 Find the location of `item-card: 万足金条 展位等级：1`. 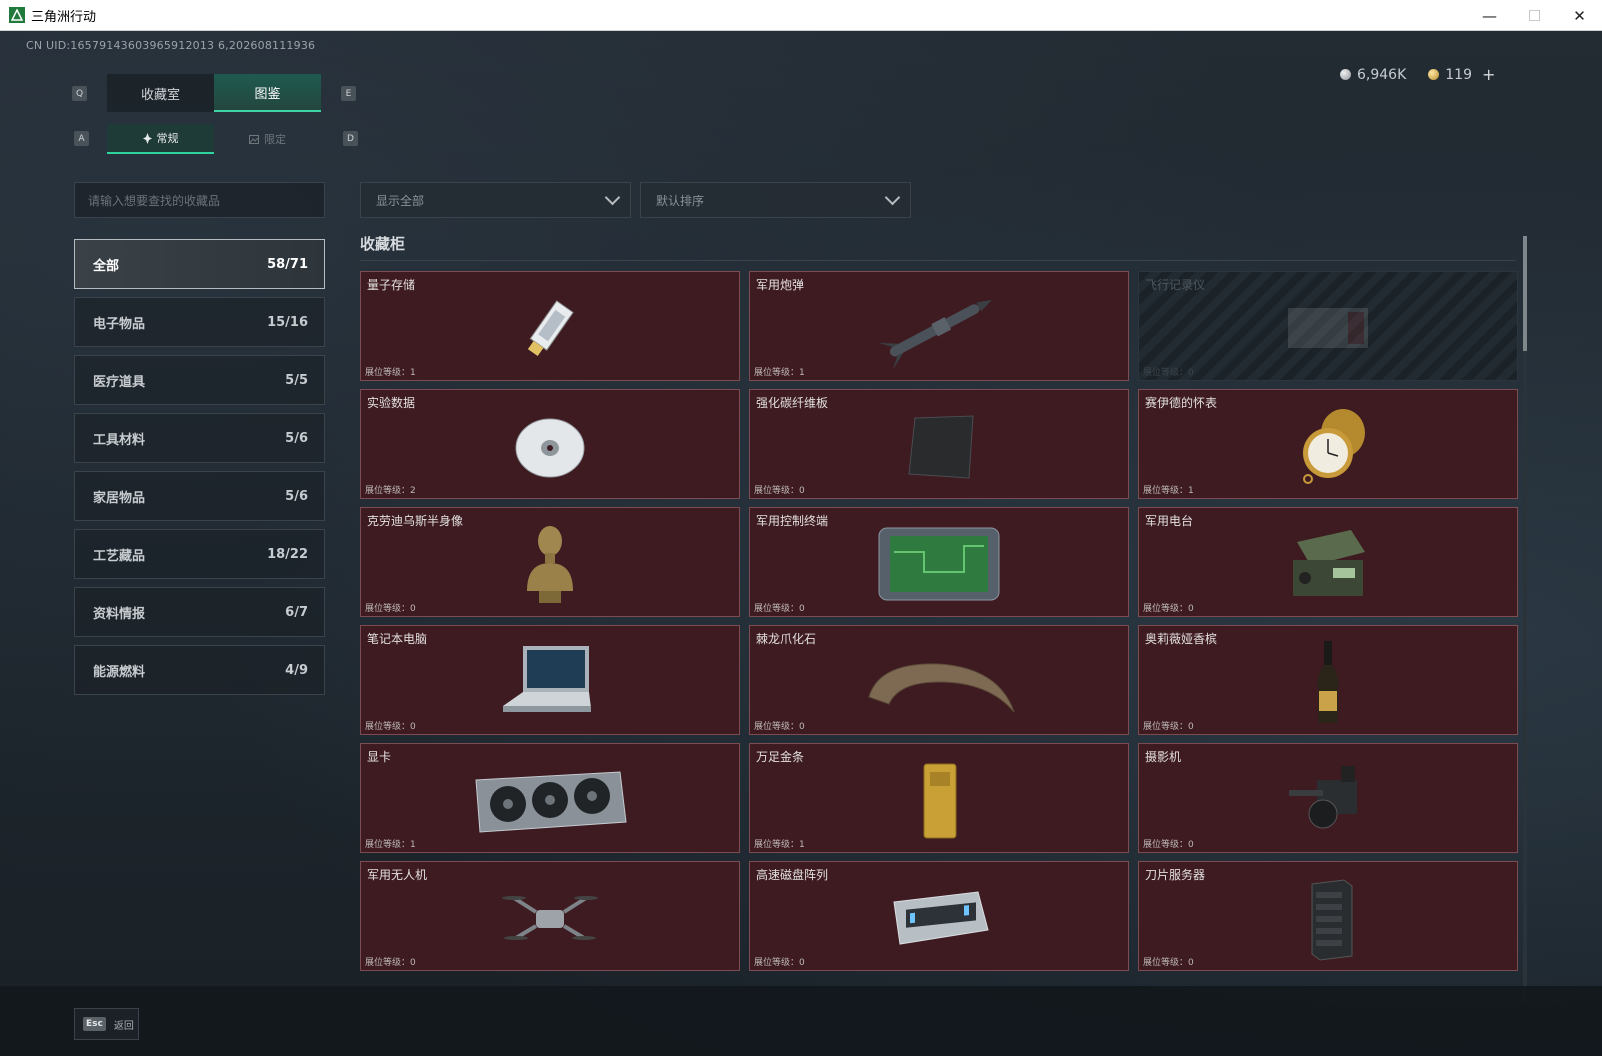

item-card: 万足金条 展位等级：1 is located at coordinates (939, 798).